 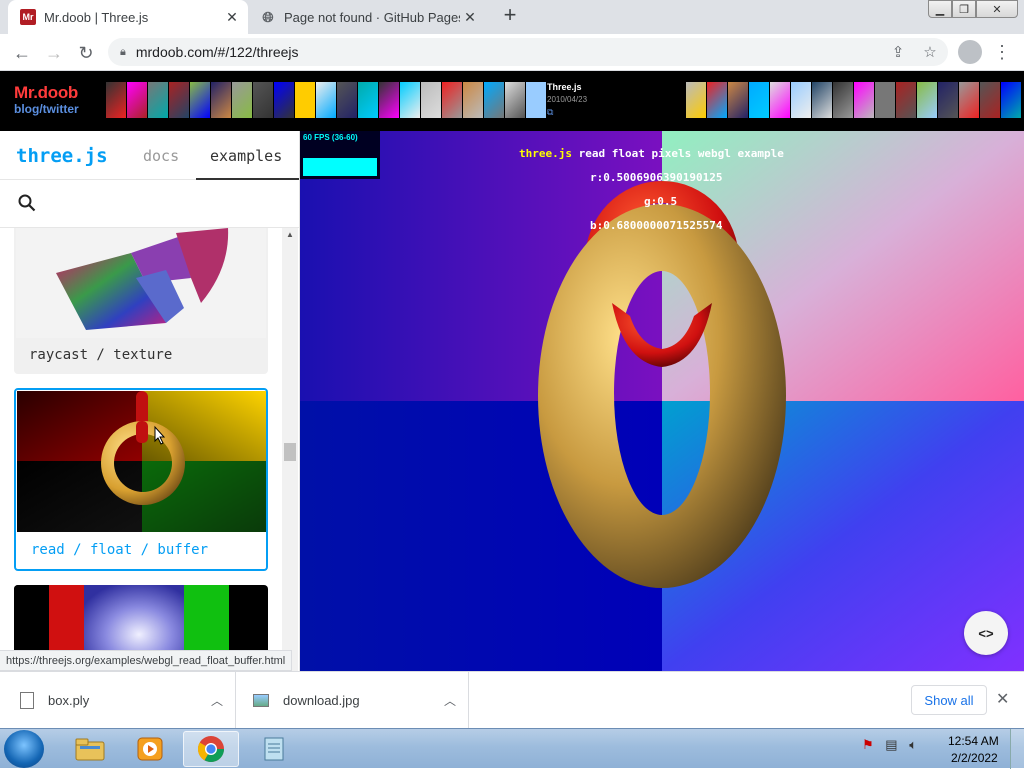 I want to click on minimize-button: ▁, so click(x=940, y=9).